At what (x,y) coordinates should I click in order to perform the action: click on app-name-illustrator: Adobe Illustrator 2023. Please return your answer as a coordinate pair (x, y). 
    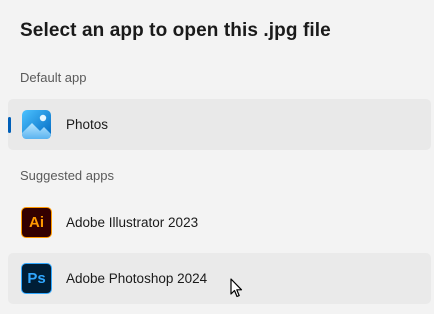
    Looking at the image, I should click on (132, 222).